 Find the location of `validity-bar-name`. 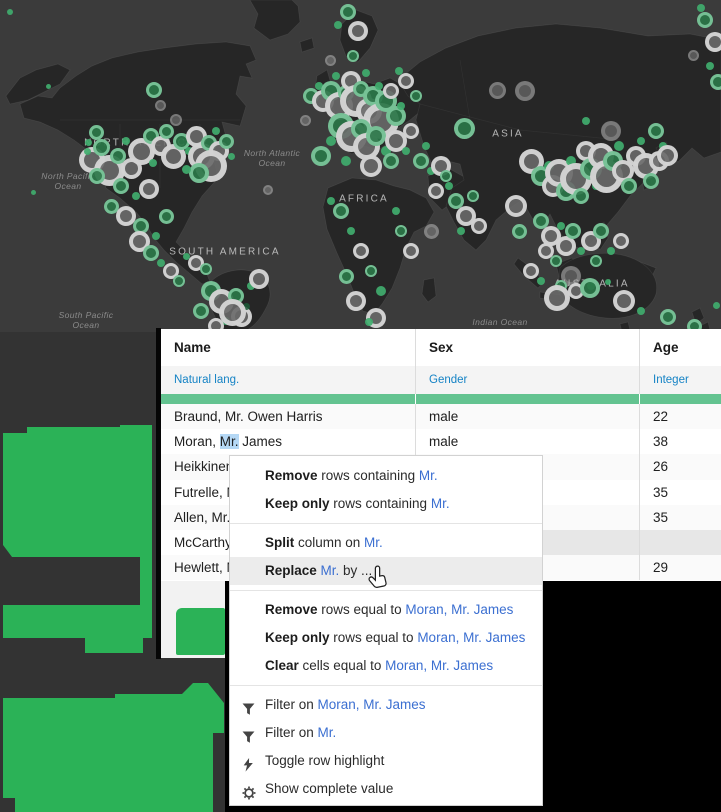

validity-bar-name is located at coordinates (288, 399).